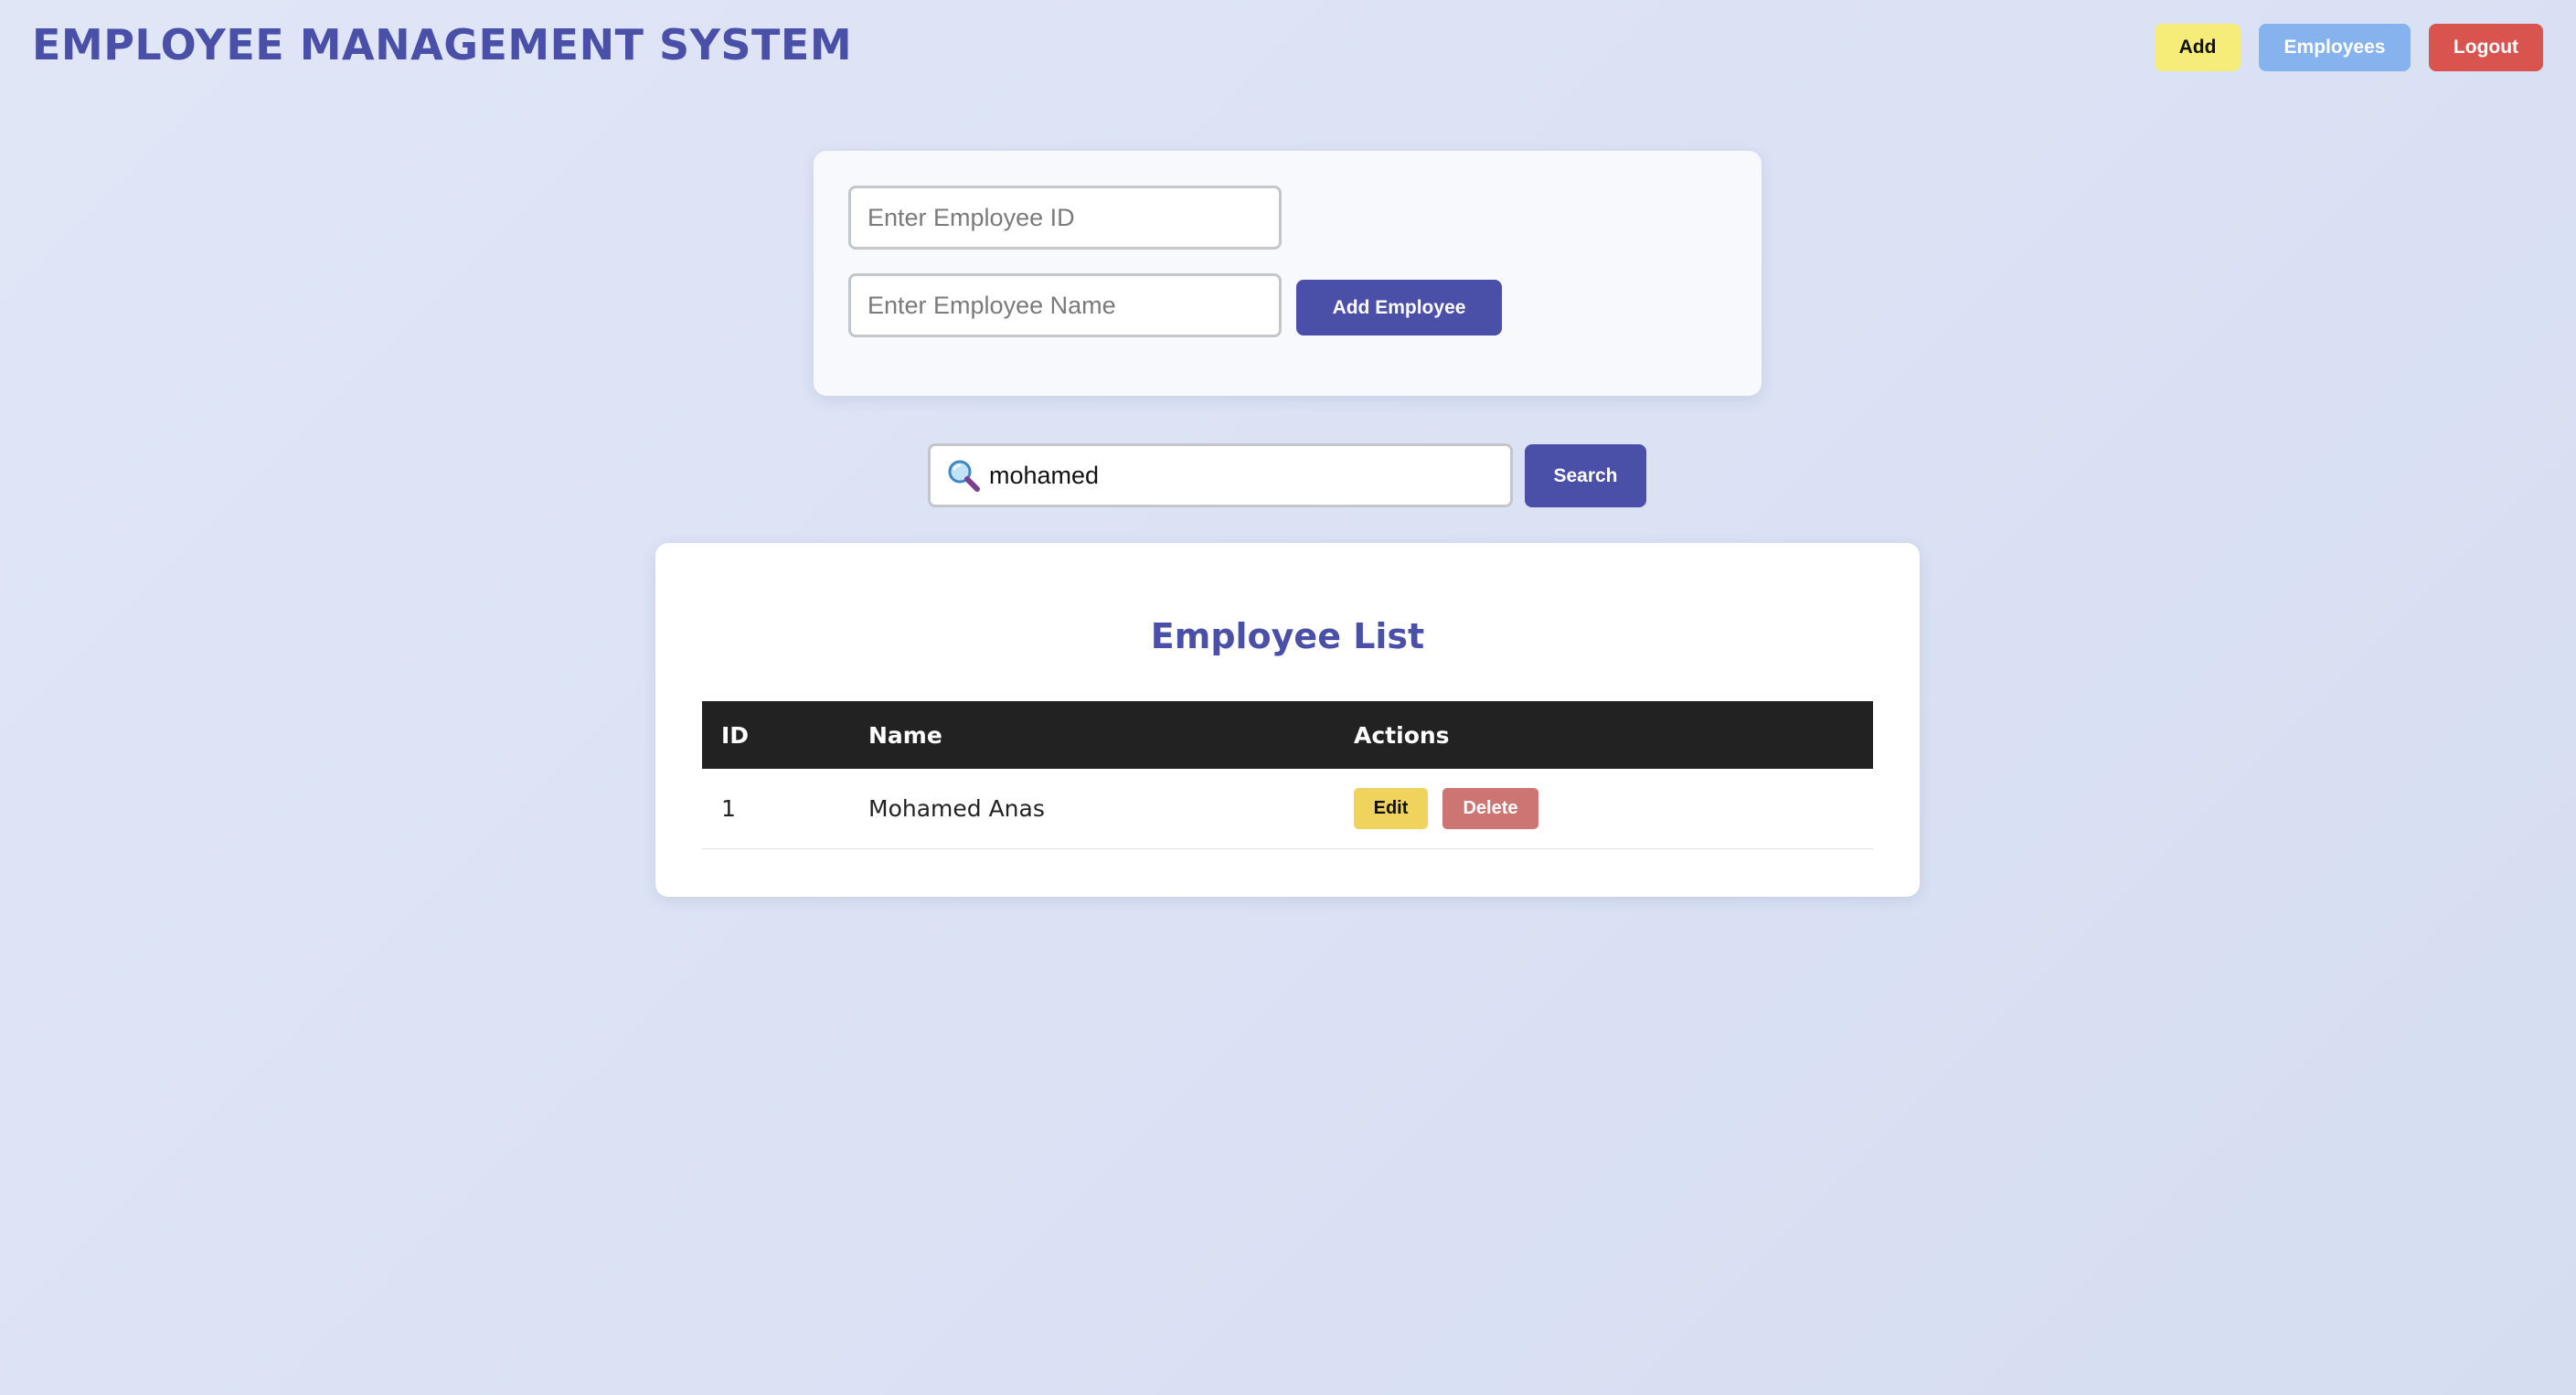 The image size is (2576, 1395). Describe the element at coordinates (1399, 307) in the screenshot. I see `add-employee-button: Add Employee` at that location.